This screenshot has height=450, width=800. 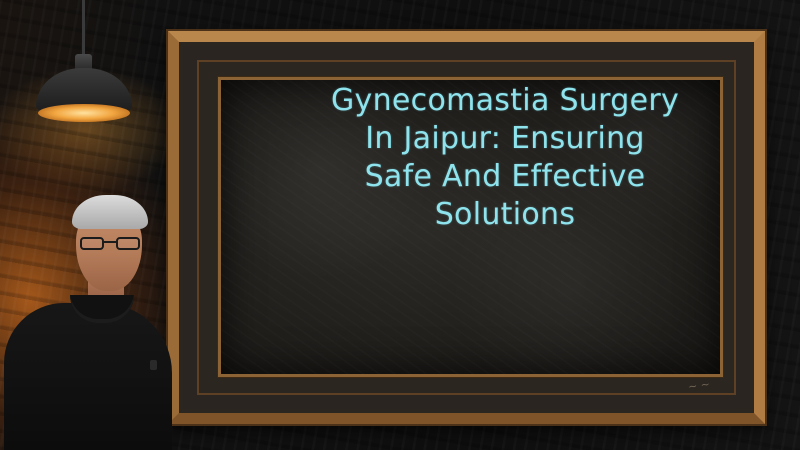 I want to click on headline-line-4: Solutions, so click(x=505, y=214).